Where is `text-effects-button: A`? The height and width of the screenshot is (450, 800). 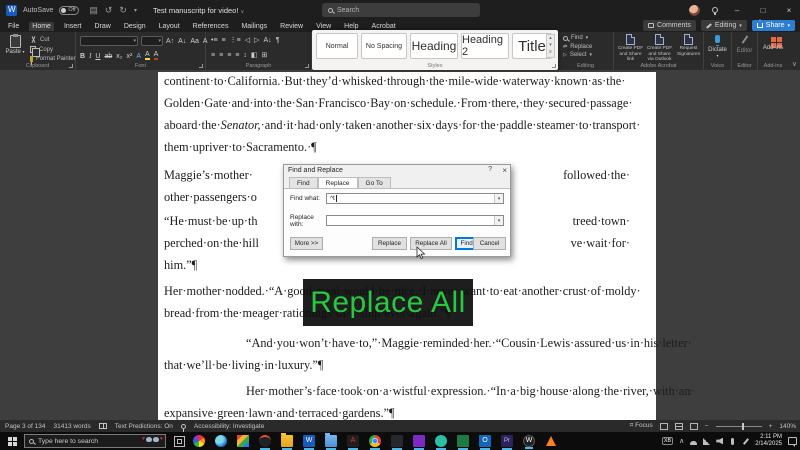 text-effects-button: A is located at coordinates (138, 56).